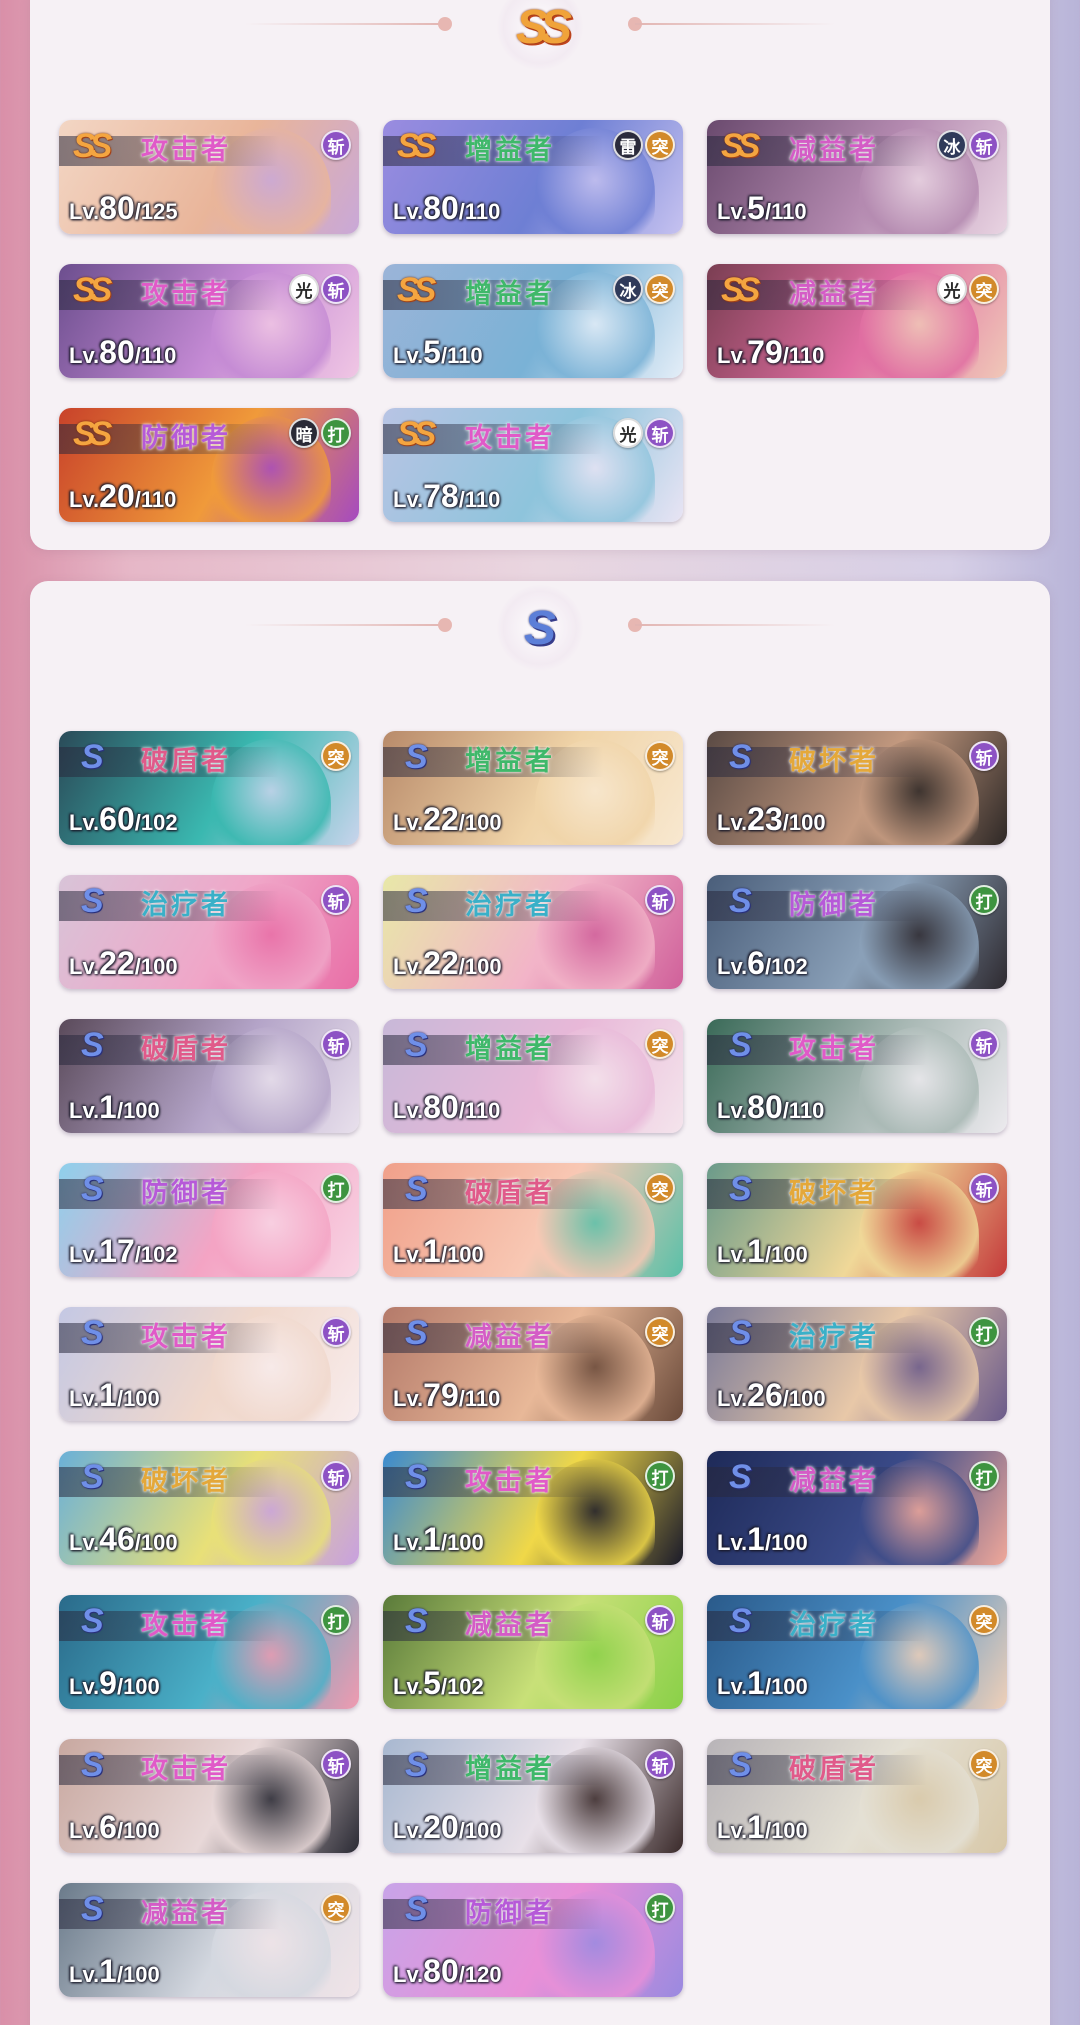 This screenshot has height=2025, width=1080. Describe the element at coordinates (510, 294) in the screenshot. I see `role-label: 增益者` at that location.